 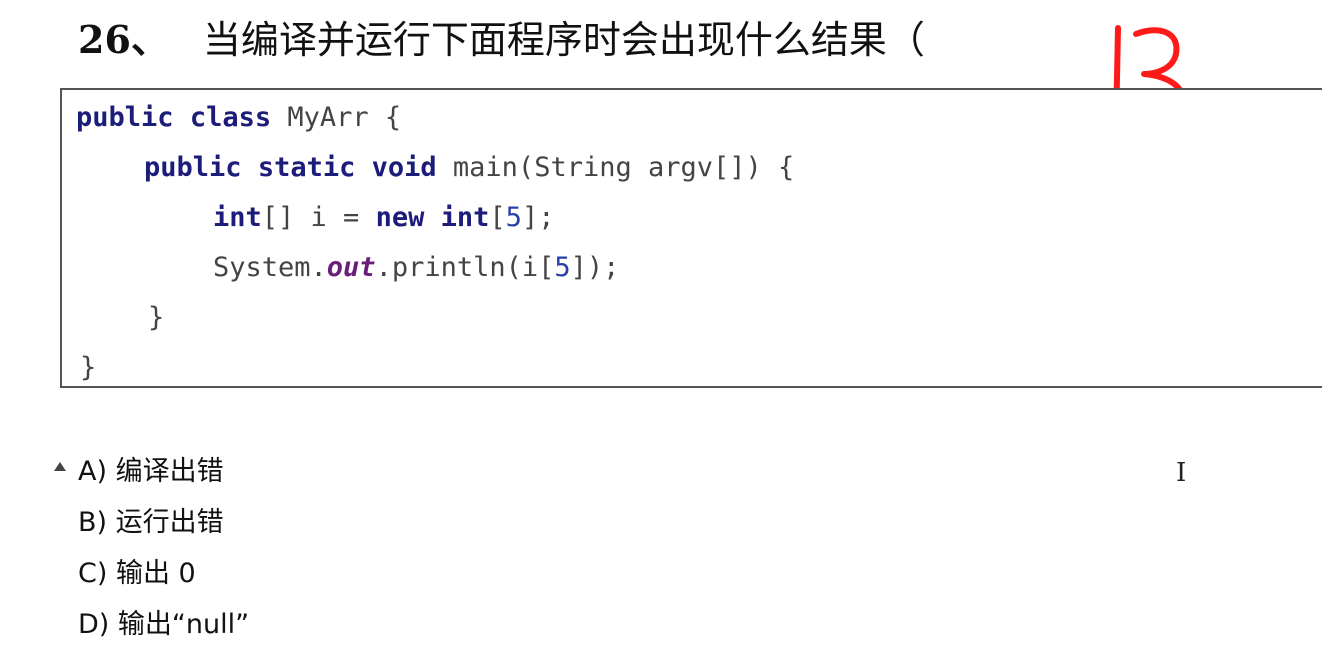 I want to click on option-d: D) 输出“null”, so click(x=163, y=624).